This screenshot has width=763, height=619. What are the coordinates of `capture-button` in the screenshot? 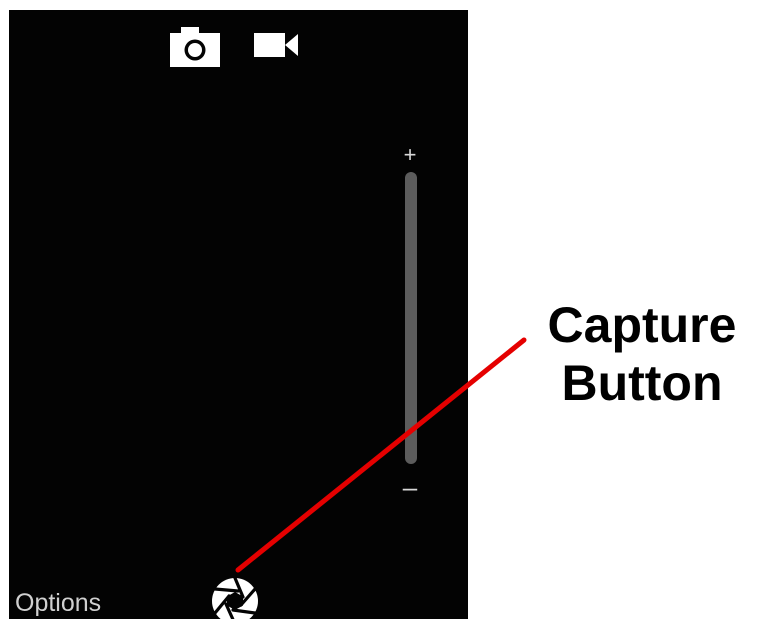 It's located at (235, 597).